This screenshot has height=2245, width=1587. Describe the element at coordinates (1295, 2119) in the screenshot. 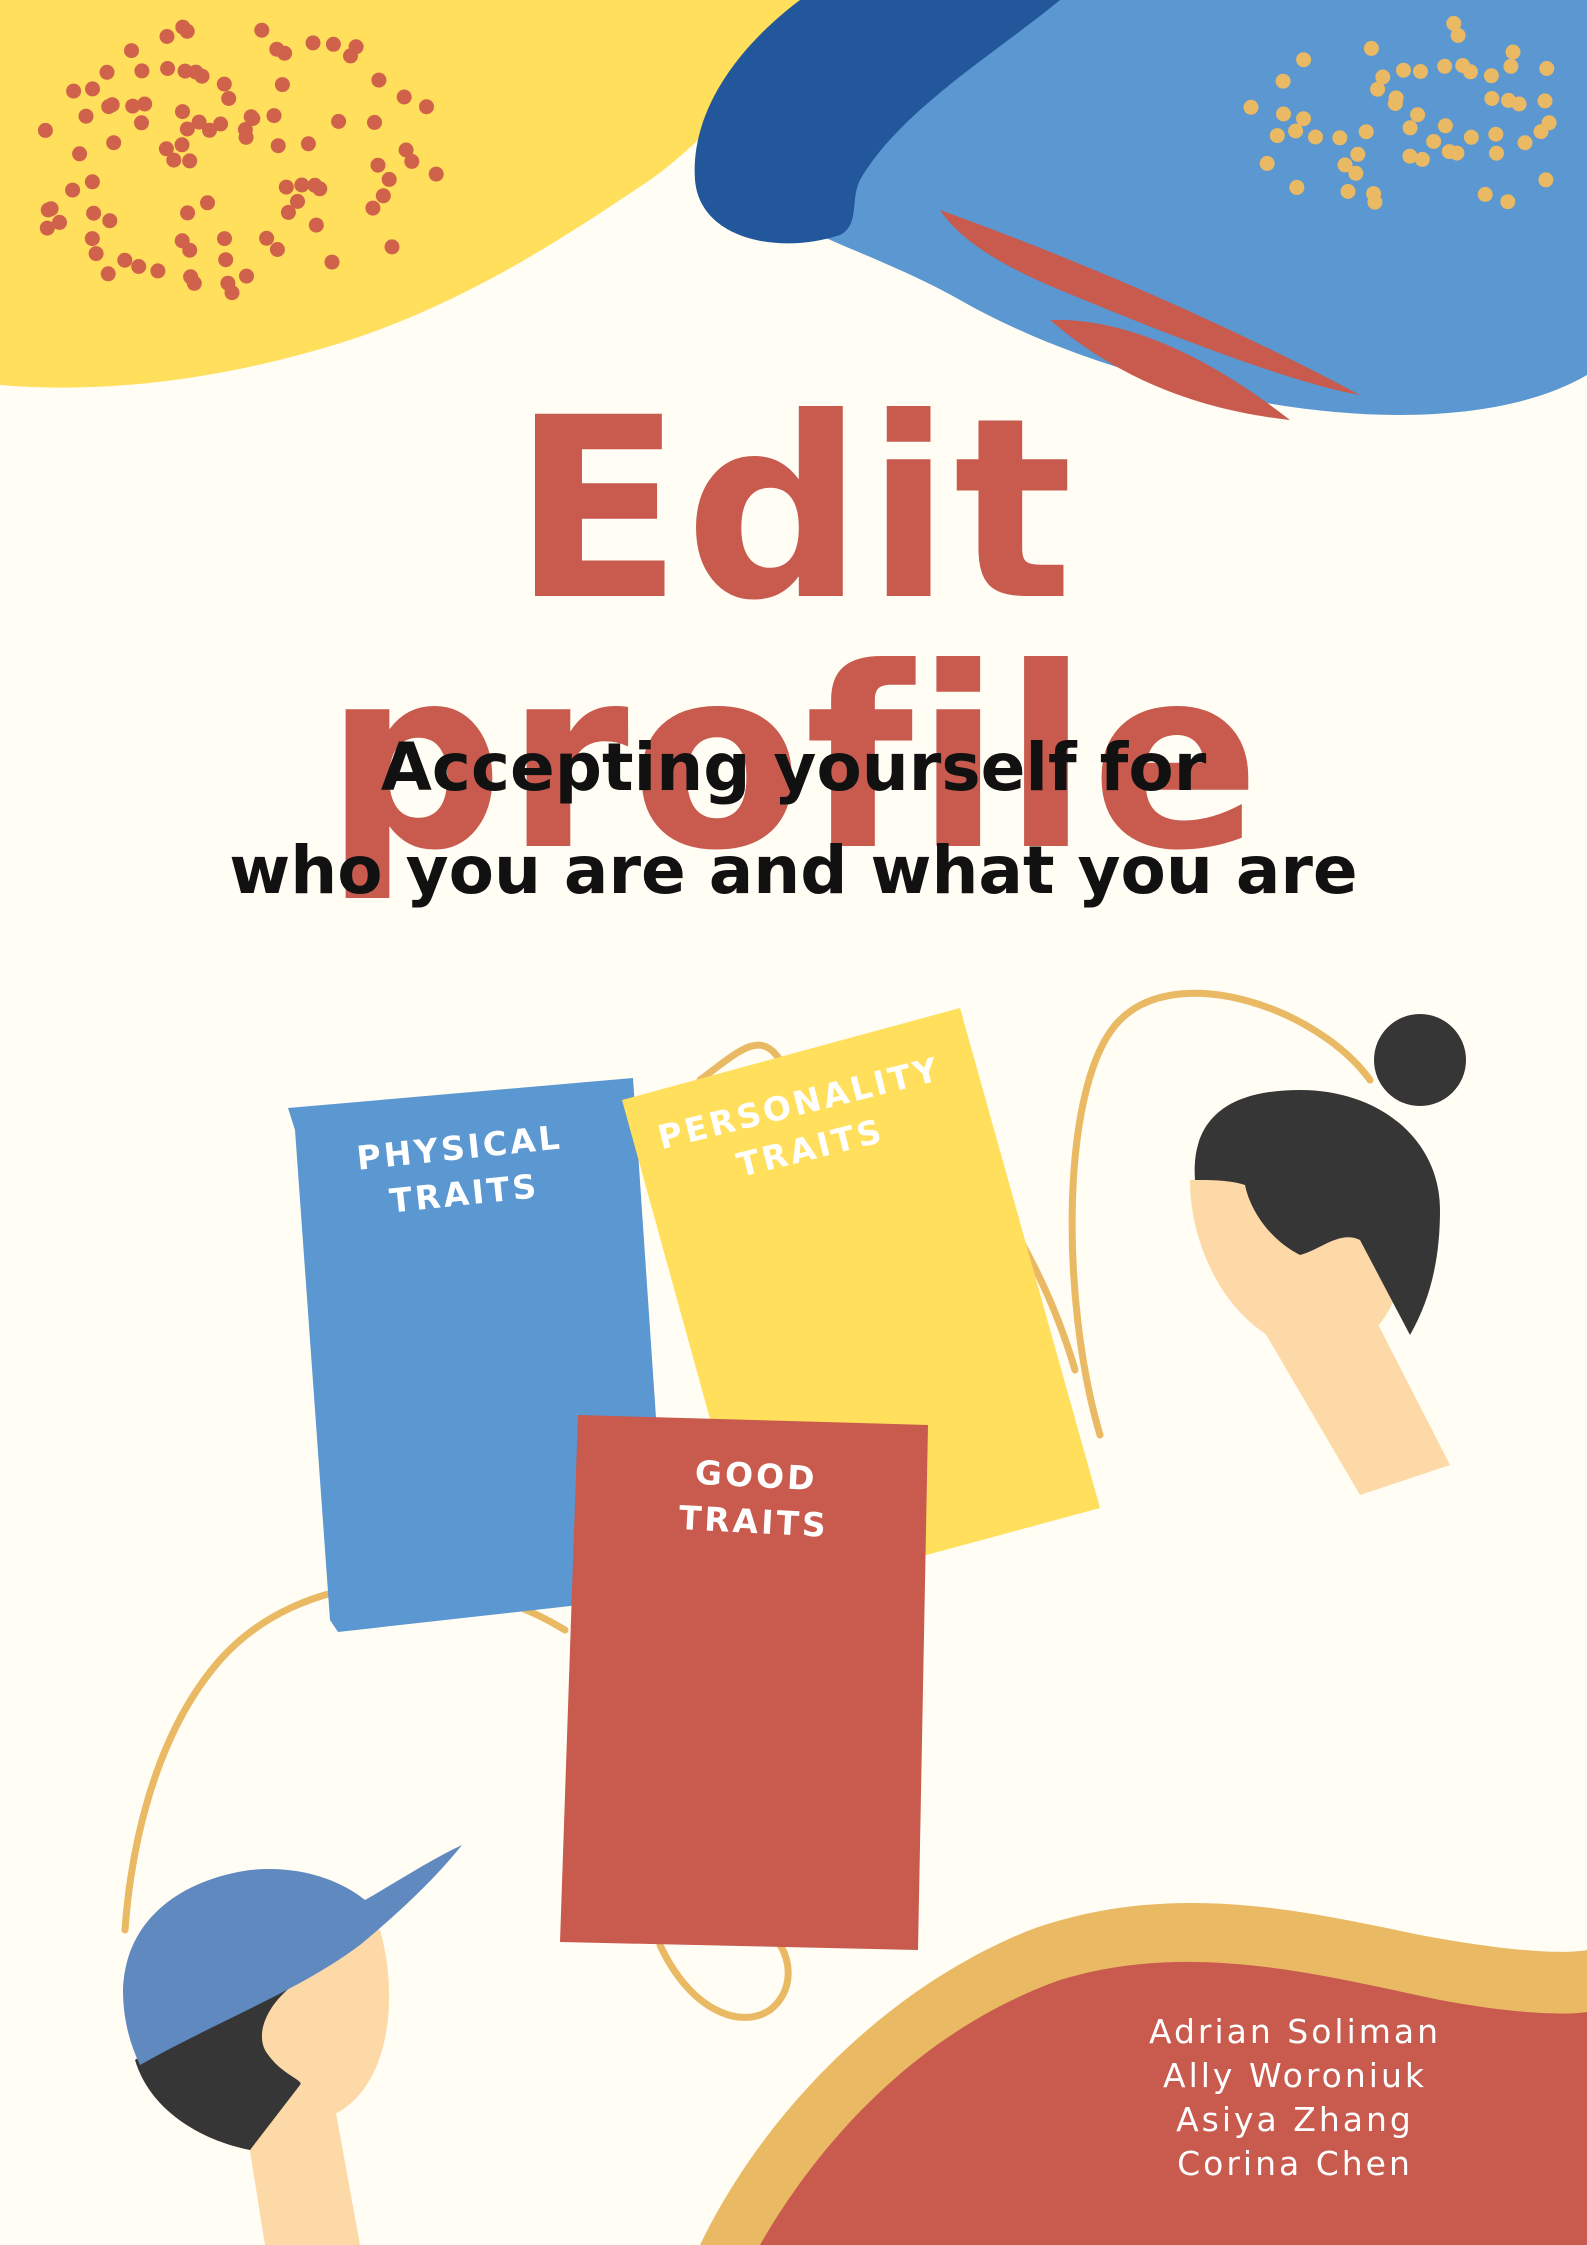

I see `author-name: Asiya Zhang` at that location.